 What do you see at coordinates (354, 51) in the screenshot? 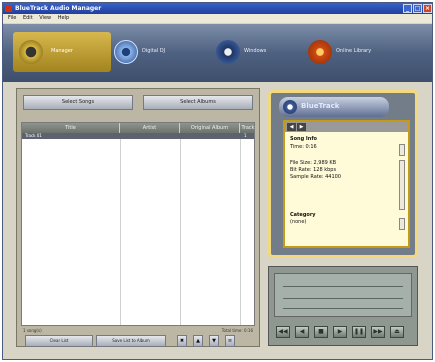
I see `nav-label: Online Library` at bounding box center [354, 51].